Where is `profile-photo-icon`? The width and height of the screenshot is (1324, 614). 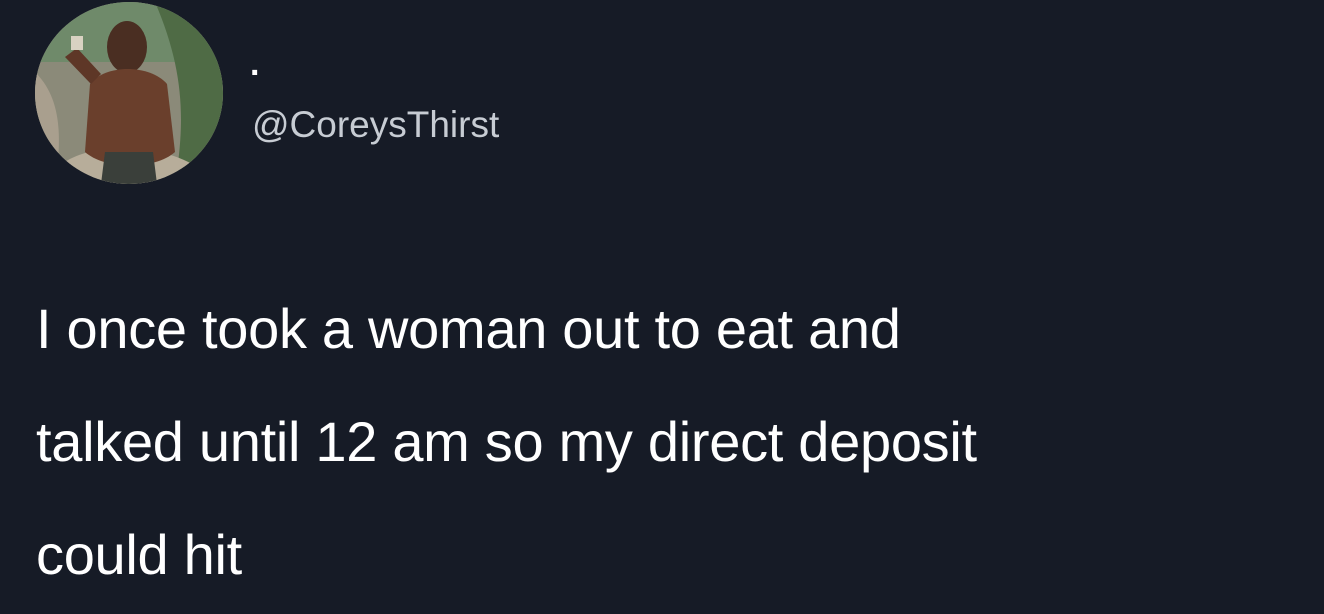 profile-photo-icon is located at coordinates (129, 93).